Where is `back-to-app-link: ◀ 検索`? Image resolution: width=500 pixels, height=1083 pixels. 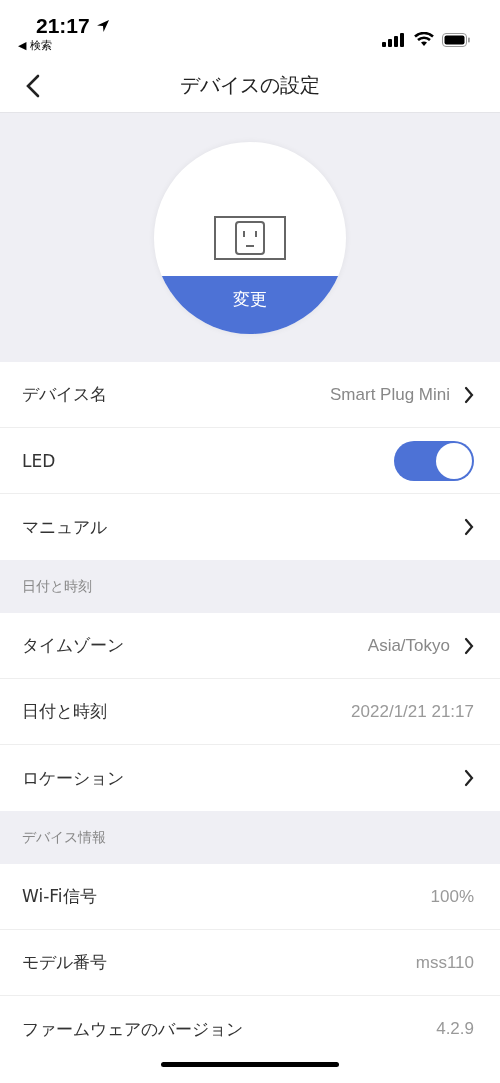 back-to-app-link: ◀ 検索 is located at coordinates (64, 46).